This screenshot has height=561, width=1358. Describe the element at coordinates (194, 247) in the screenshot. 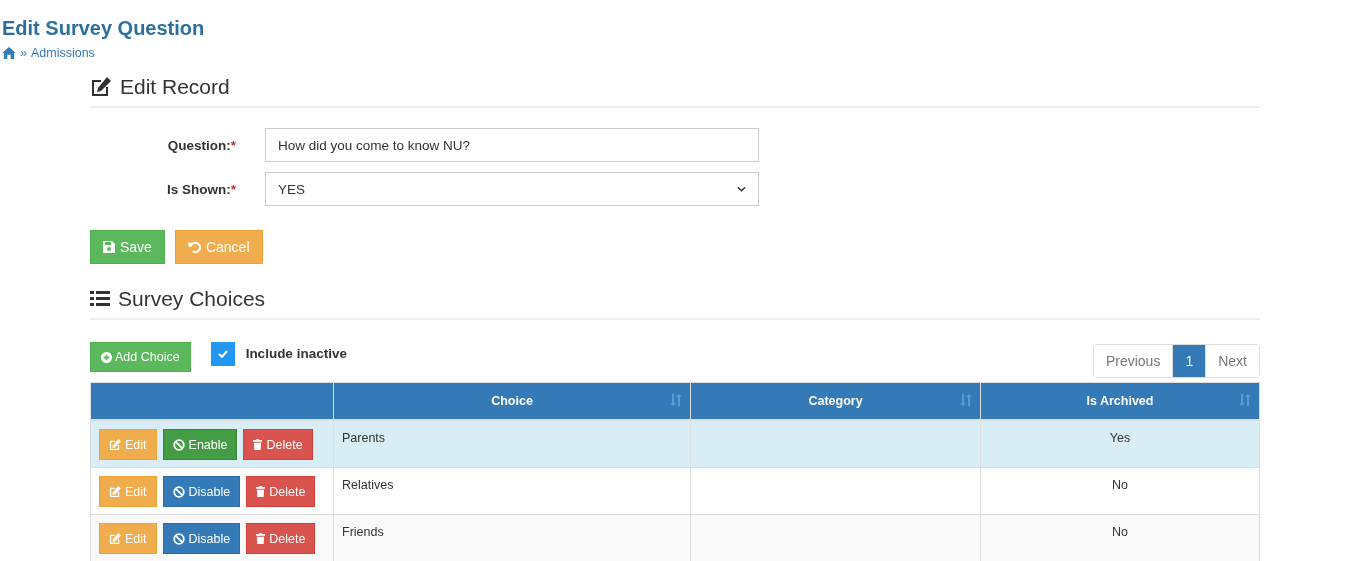

I see `undo-icon` at that location.